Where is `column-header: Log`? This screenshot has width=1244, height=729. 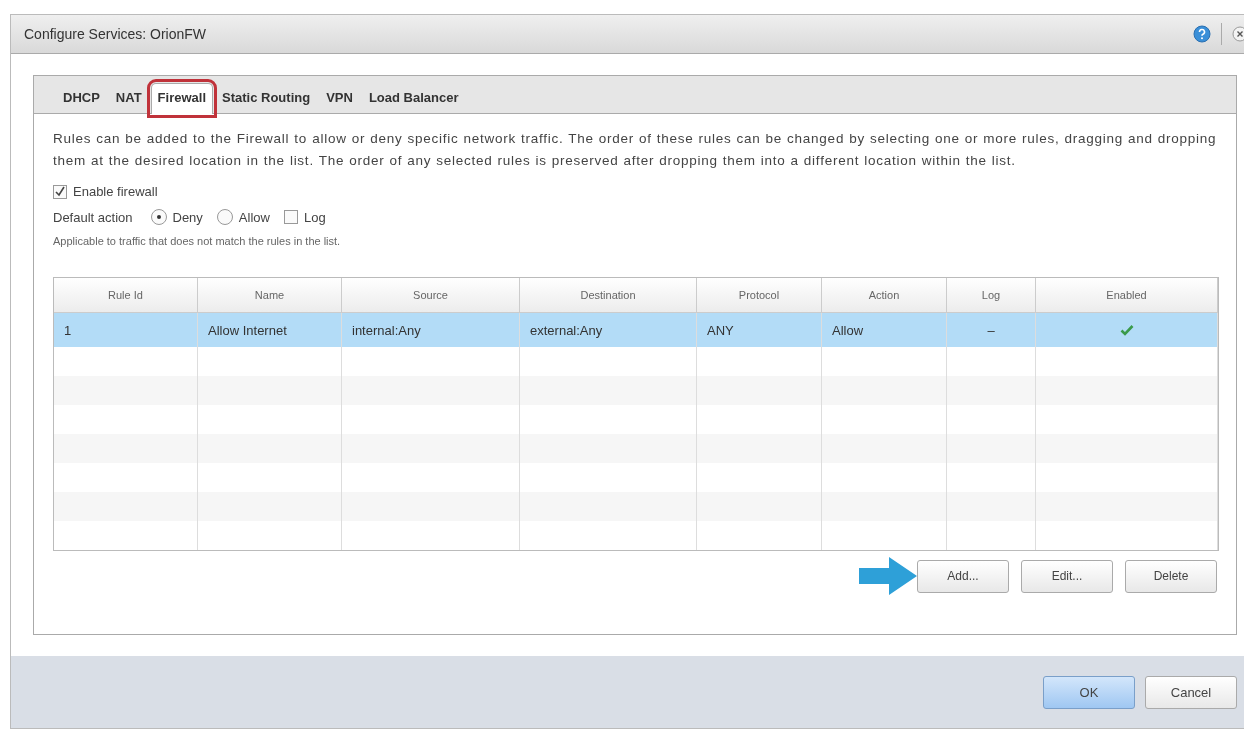
column-header: Log is located at coordinates (991, 295).